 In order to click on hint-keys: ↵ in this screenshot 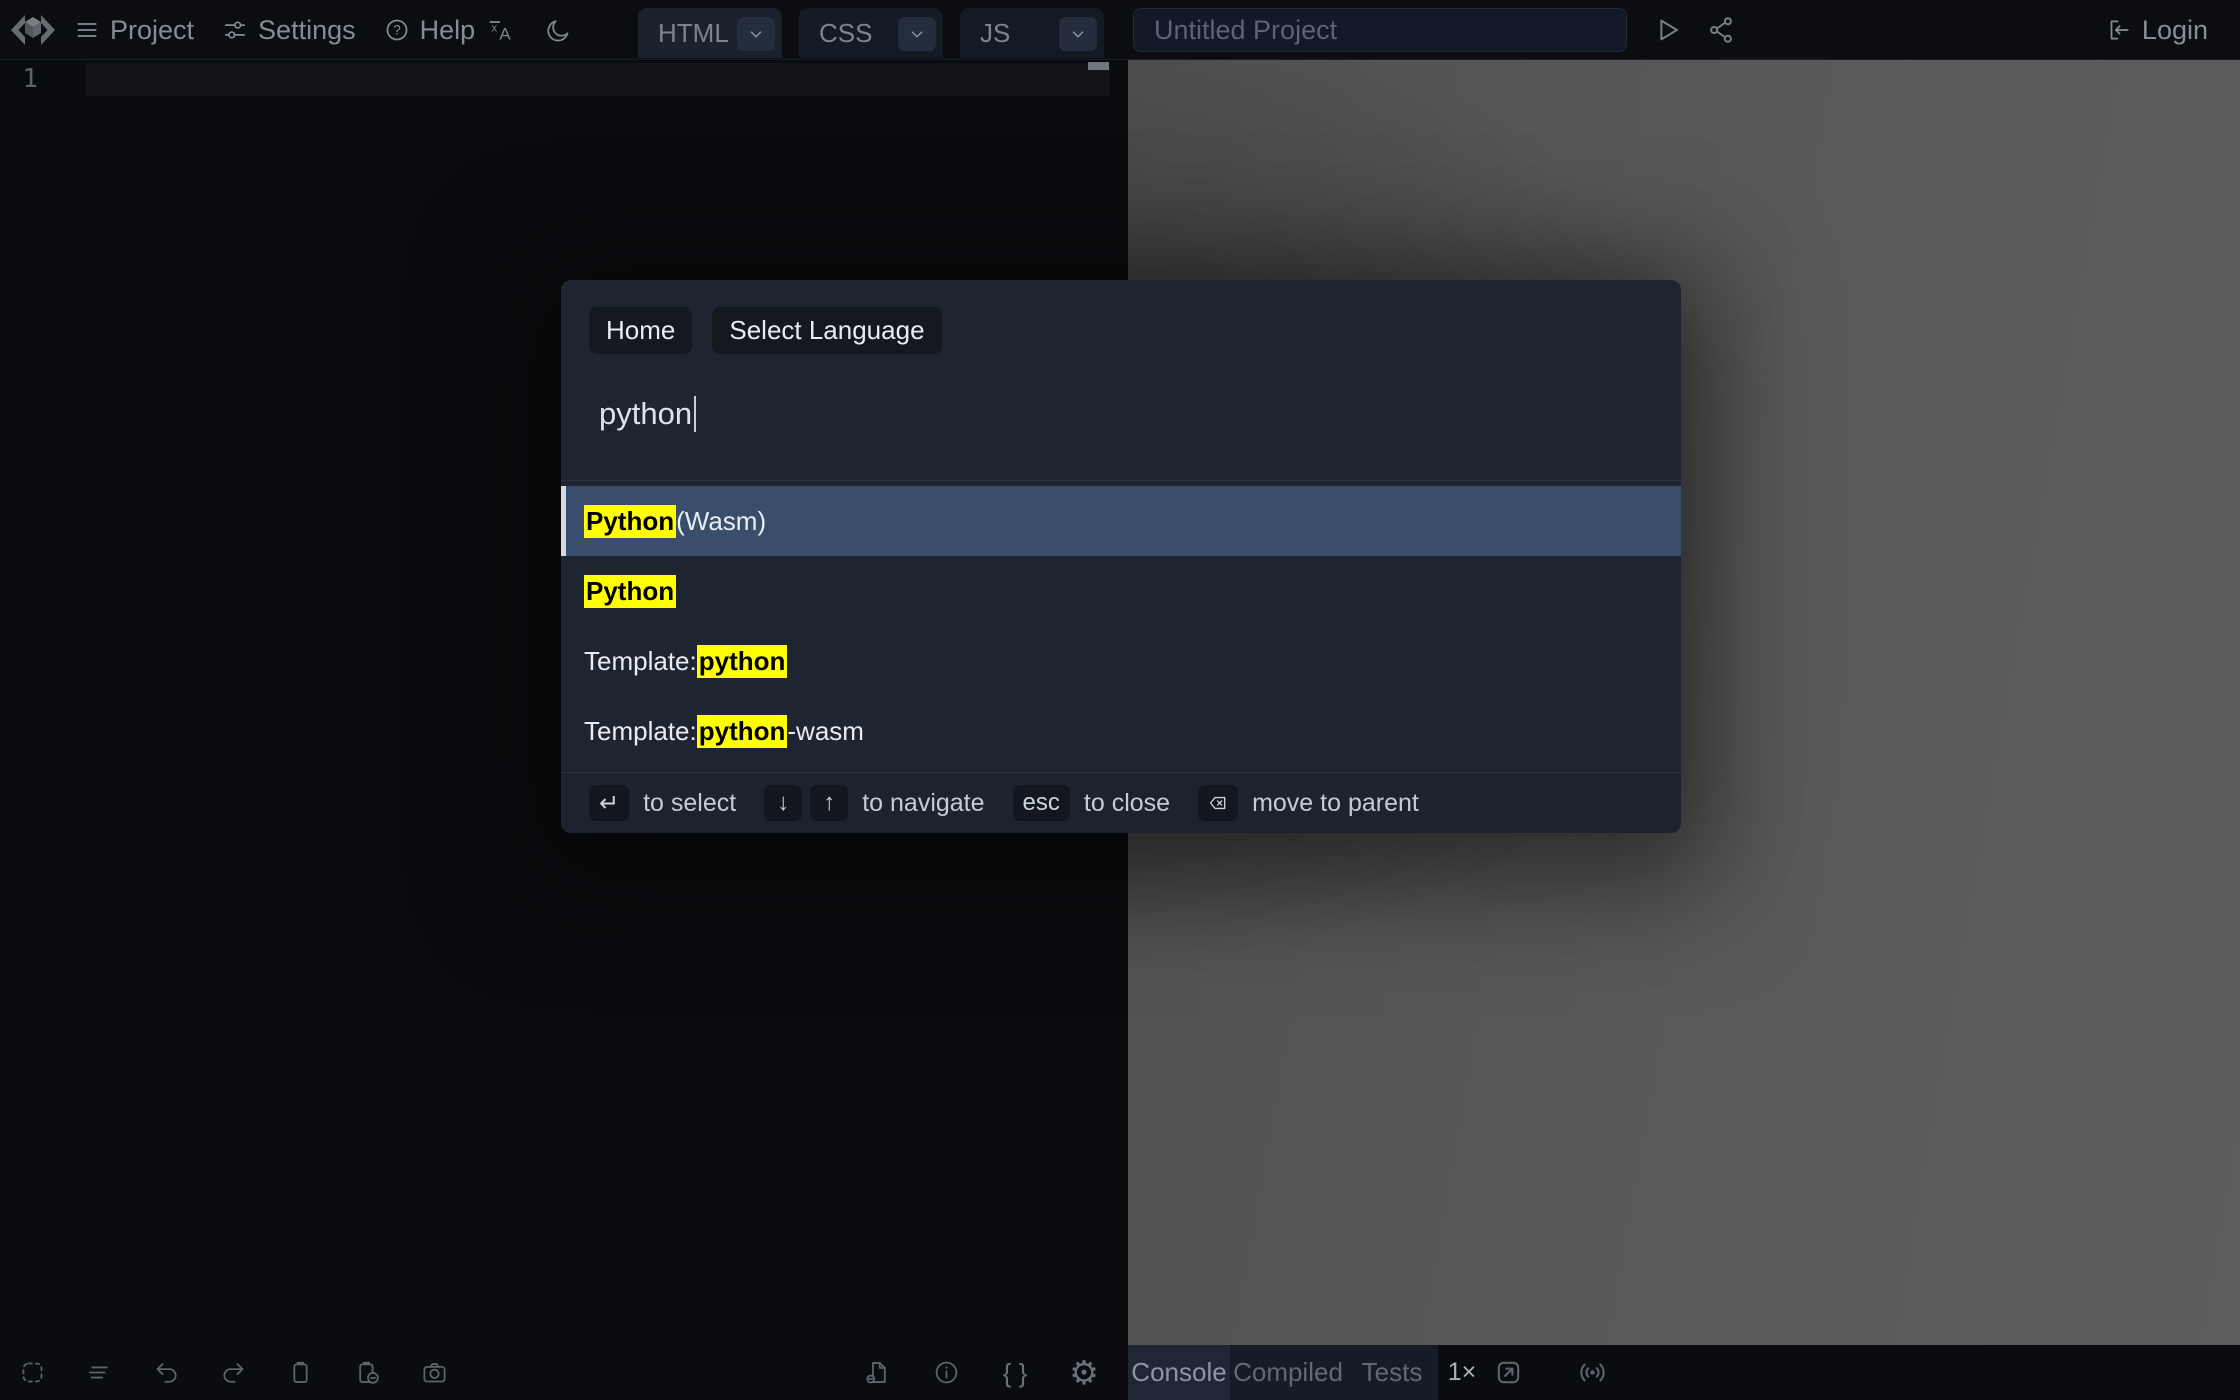, I will do `click(609, 803)`.